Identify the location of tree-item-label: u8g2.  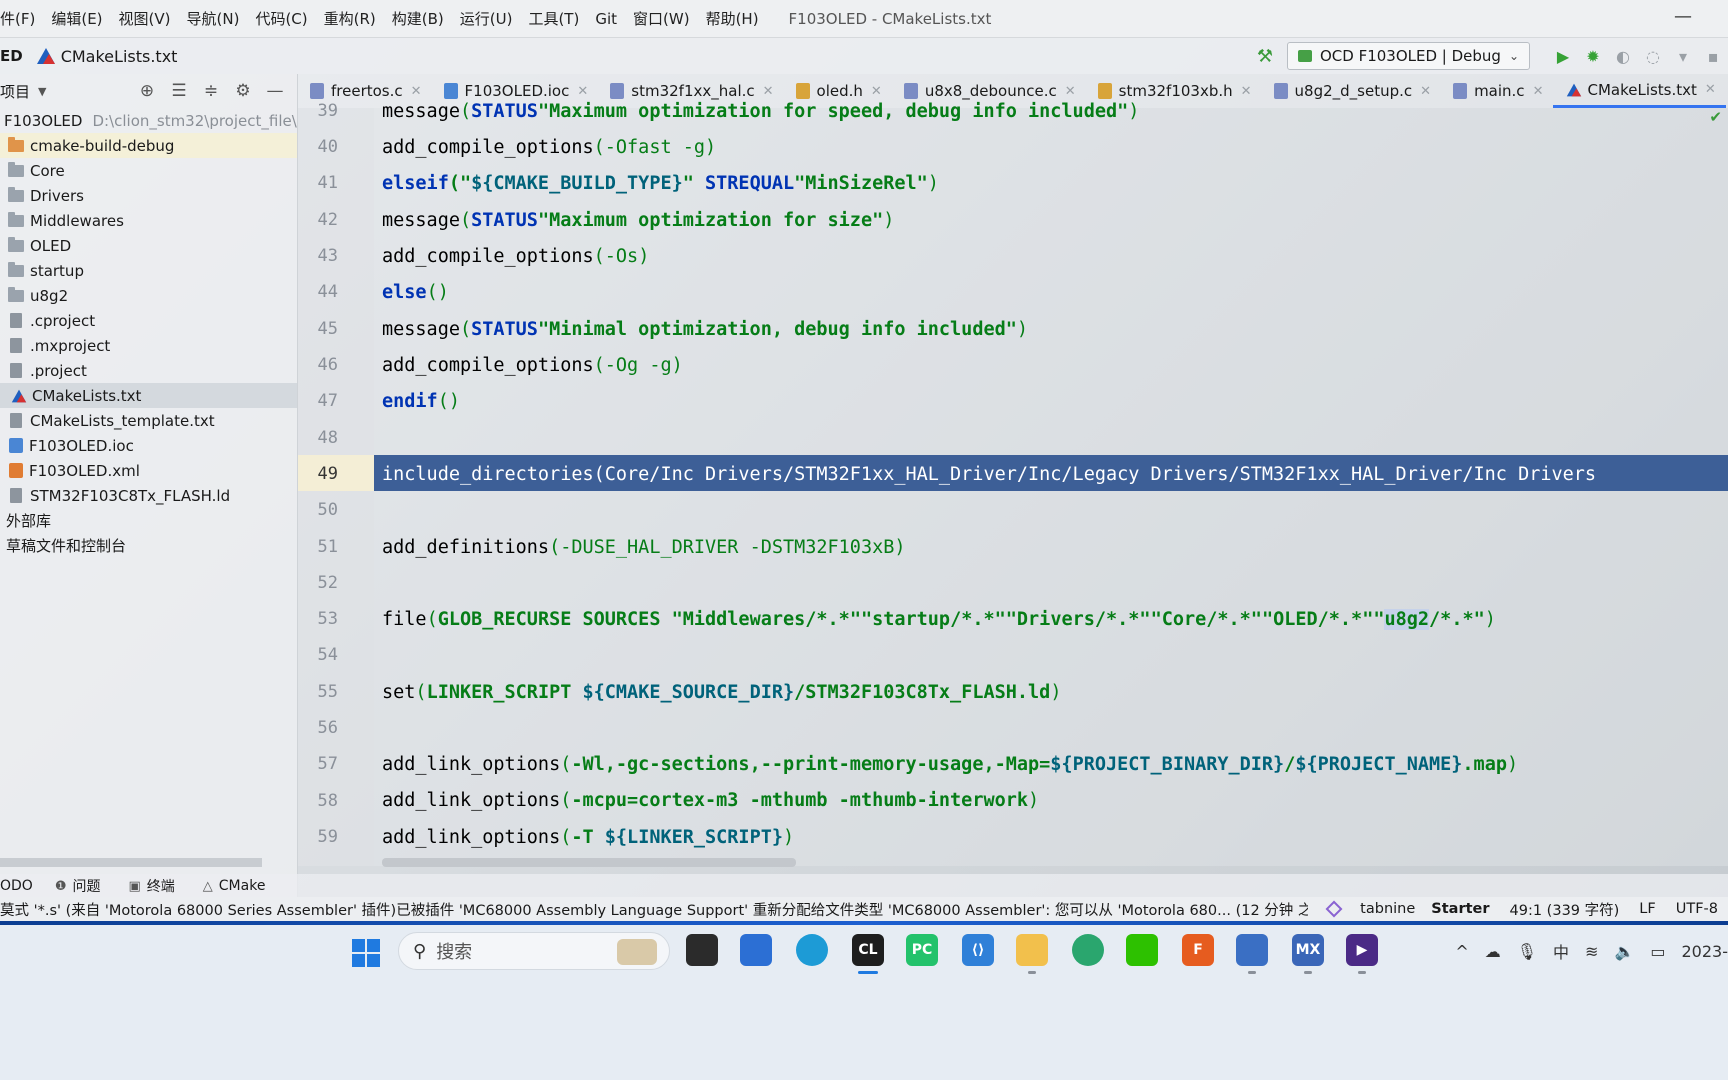
(49, 295).